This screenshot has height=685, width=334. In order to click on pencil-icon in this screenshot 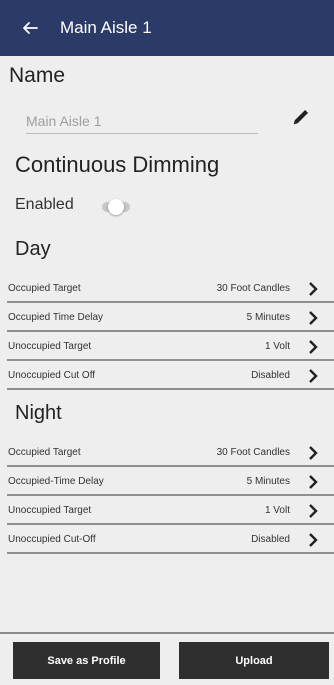, I will do `click(301, 117)`.